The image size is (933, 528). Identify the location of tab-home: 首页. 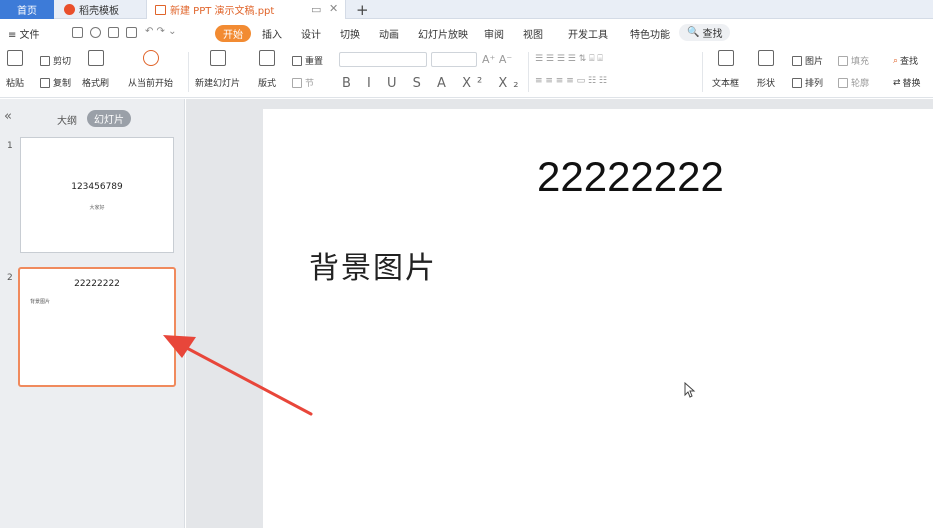
(27, 9).